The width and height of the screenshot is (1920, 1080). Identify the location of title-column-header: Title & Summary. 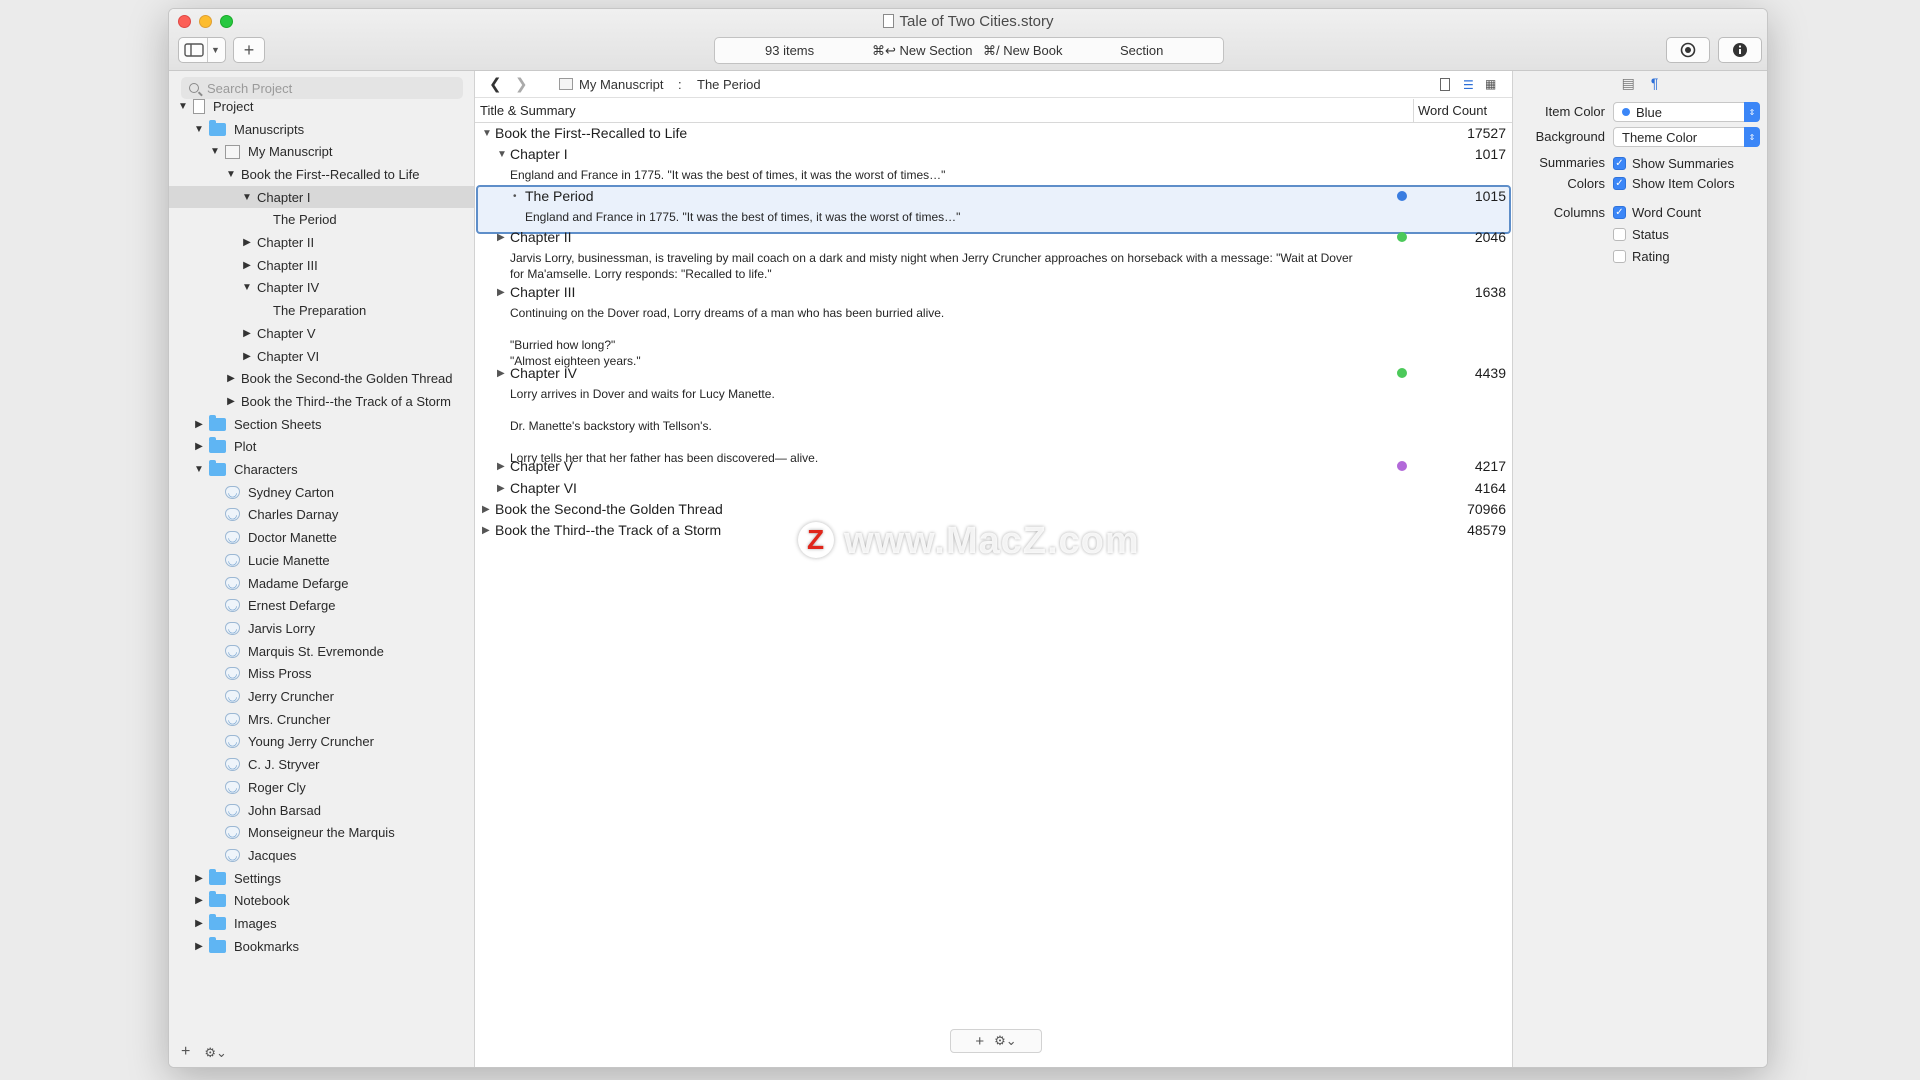
(528, 110).